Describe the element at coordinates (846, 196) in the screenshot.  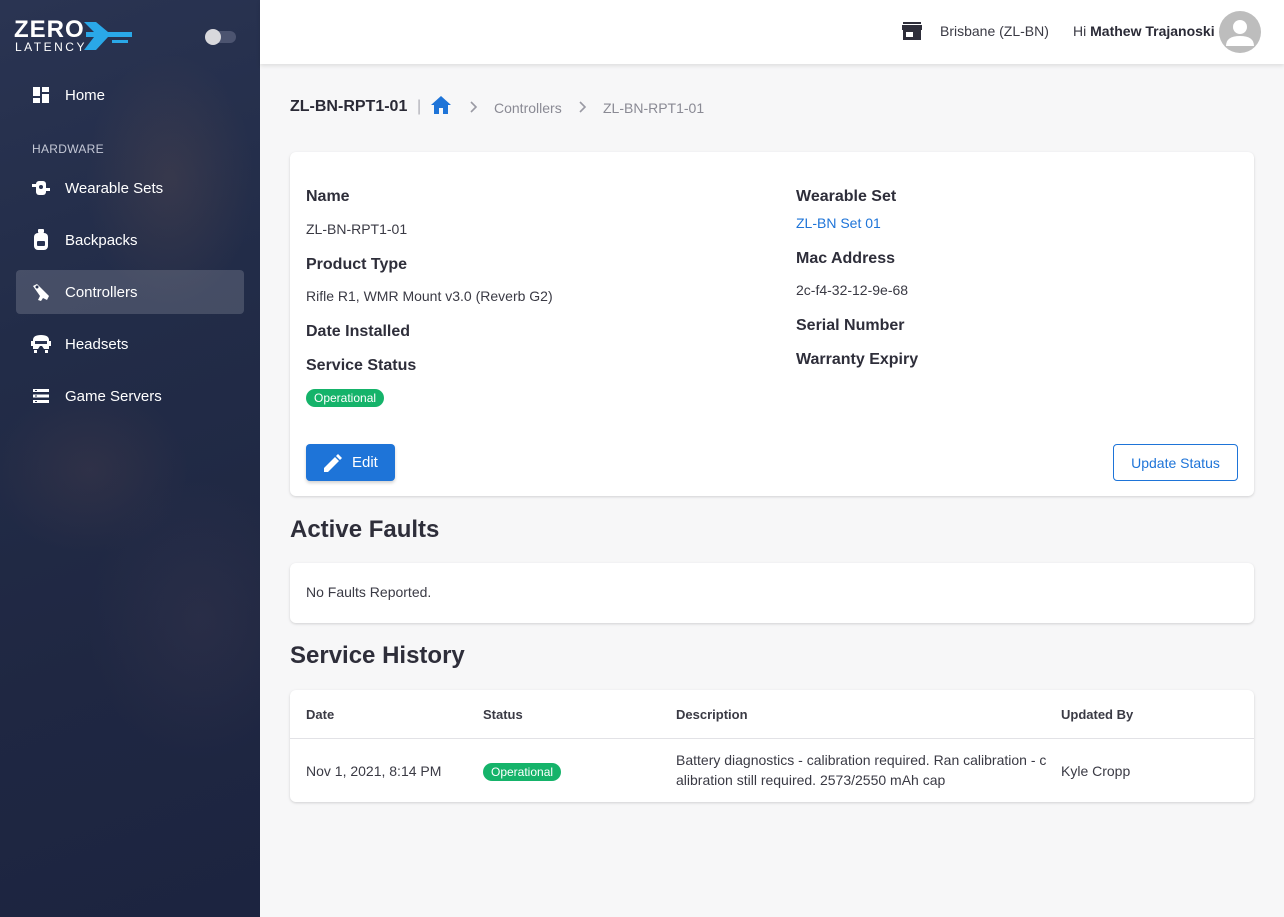
I see `wearable-set-label: Wearable Set` at that location.